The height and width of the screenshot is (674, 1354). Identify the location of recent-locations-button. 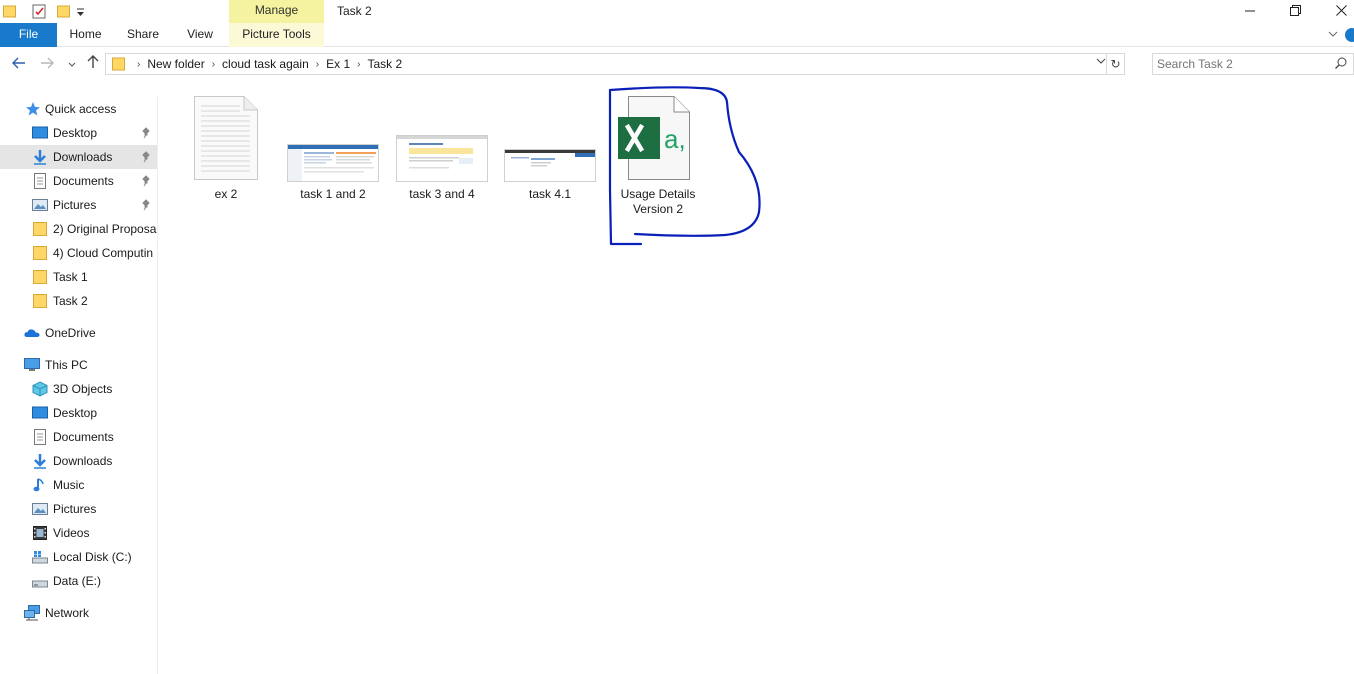
(72, 64).